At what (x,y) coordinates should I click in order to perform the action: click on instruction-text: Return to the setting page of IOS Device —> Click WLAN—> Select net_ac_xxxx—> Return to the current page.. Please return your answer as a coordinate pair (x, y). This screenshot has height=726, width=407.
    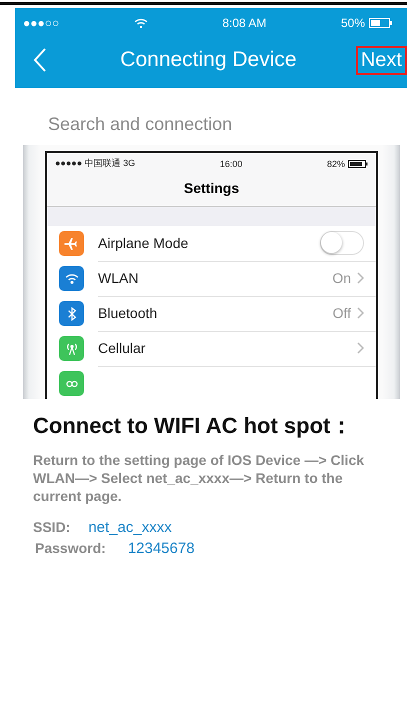
    Looking at the image, I should click on (199, 478).